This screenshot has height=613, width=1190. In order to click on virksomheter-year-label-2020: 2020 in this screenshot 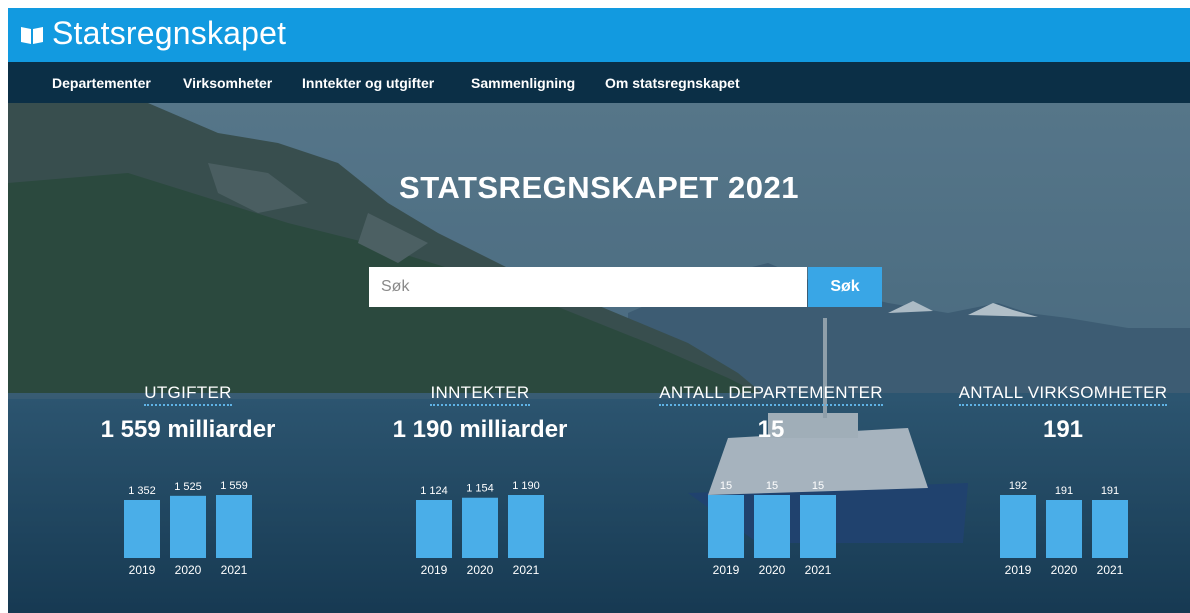, I will do `click(1064, 570)`.